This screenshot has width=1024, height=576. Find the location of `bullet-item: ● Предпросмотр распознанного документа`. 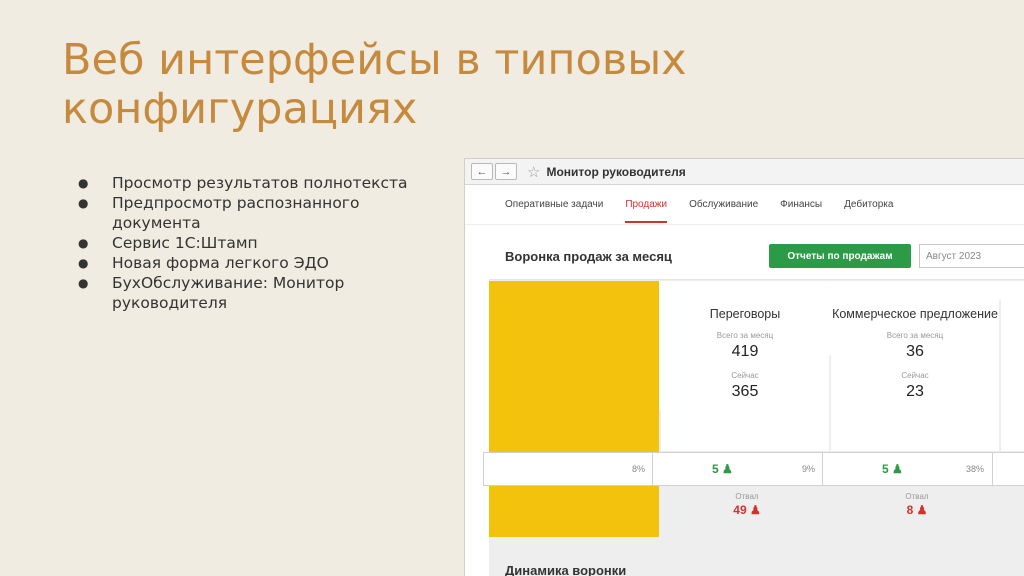

bullet-item: ● Предпросмотр распознанного документа is located at coordinates (258, 213).